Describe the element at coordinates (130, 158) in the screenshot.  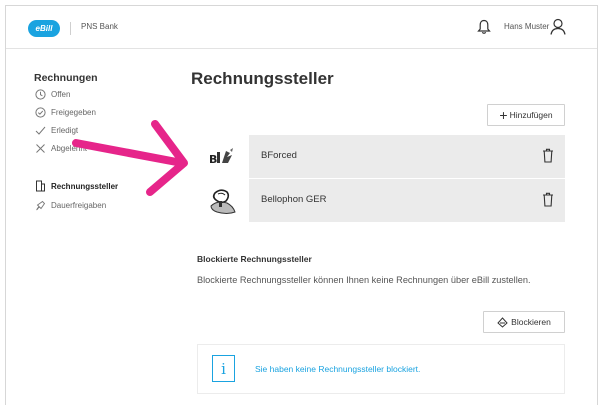
I see `annotation-arrow-icon` at that location.